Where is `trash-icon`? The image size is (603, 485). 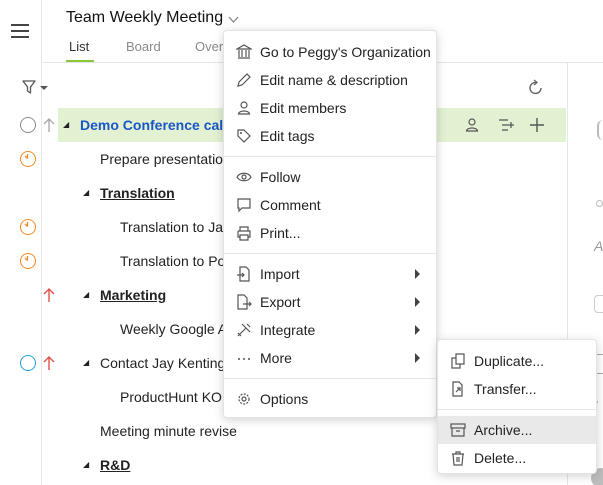
trash-icon is located at coordinates (458, 458).